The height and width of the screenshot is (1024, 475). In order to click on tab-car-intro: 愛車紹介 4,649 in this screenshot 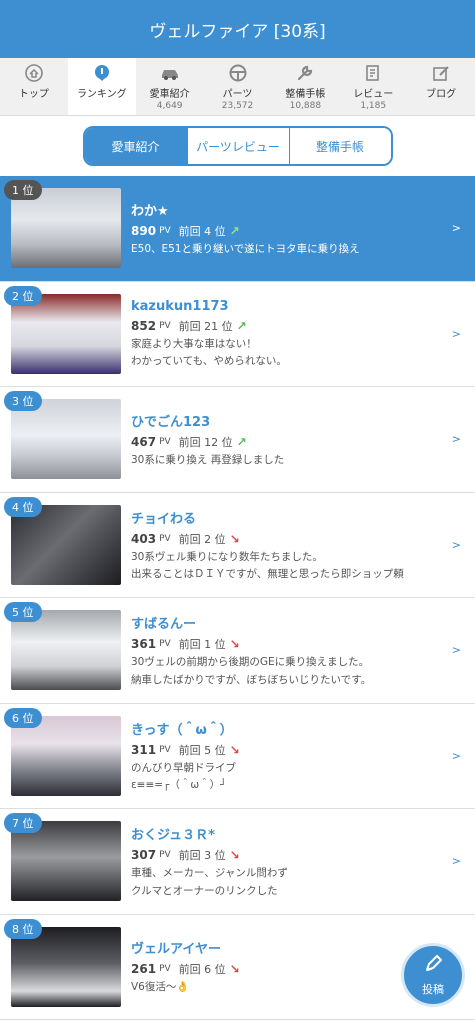, I will do `click(170, 86)`.